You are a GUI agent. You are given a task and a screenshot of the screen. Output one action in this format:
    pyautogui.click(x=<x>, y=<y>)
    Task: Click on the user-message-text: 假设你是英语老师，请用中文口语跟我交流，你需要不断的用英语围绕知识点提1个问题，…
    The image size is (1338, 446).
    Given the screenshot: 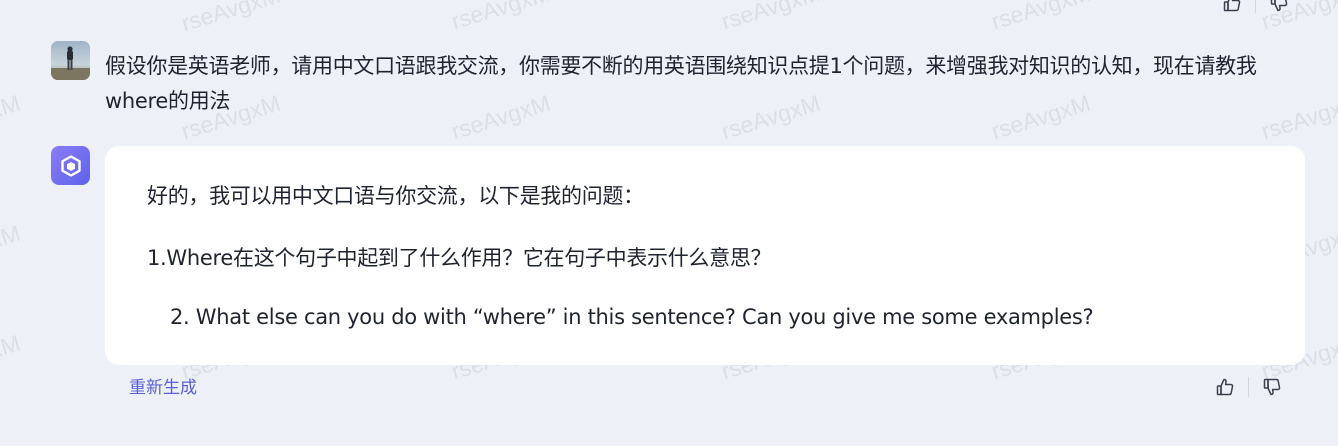 What is the action you would take?
    pyautogui.click(x=681, y=83)
    